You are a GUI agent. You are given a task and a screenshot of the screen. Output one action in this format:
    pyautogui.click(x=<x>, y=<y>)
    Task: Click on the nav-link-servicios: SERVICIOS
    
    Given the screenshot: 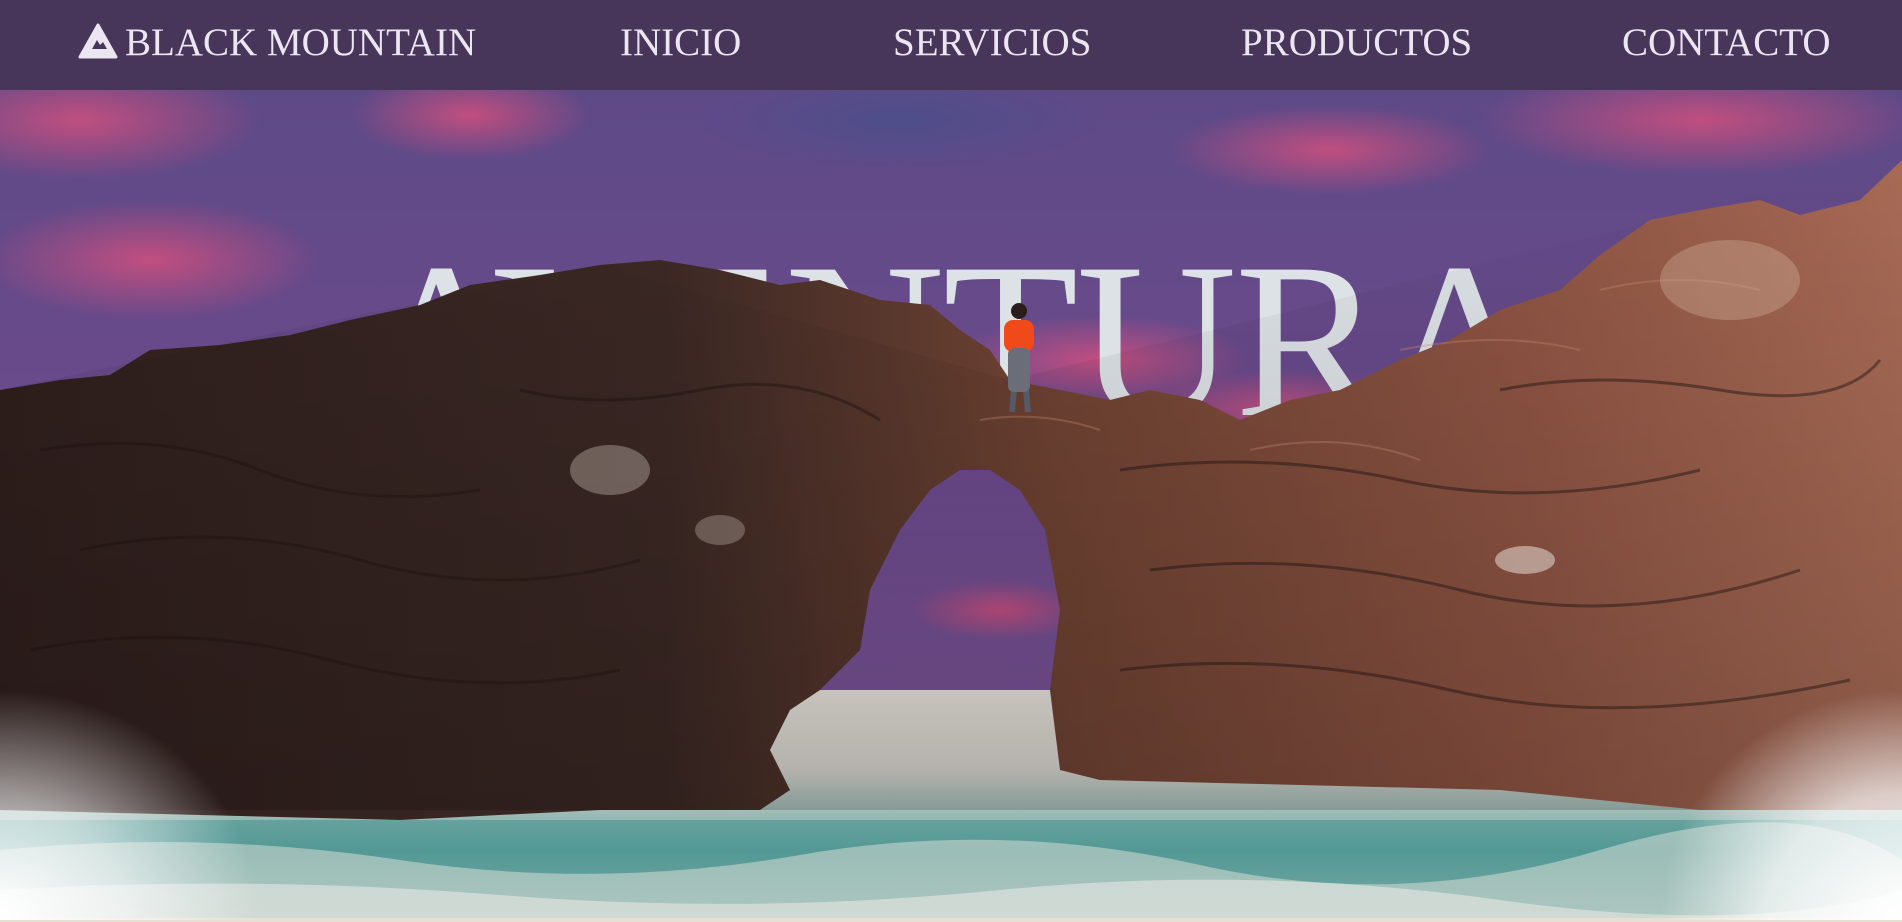 What is the action you would take?
    pyautogui.click(x=992, y=43)
    